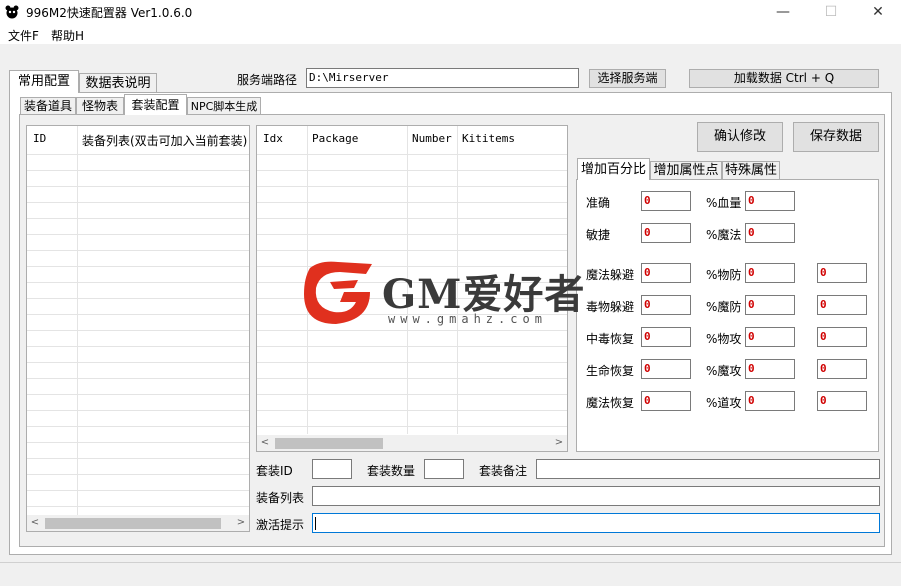 The height and width of the screenshot is (586, 901). Describe the element at coordinates (724, 339) in the screenshot. I see `phys-atk-label: %物攻` at that location.